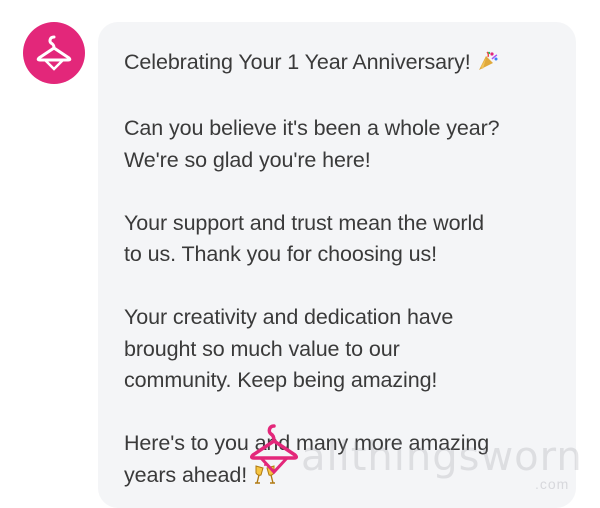  Describe the element at coordinates (247, 159) in the screenshot. I see `message-line: We're so glad you're here!` at that location.